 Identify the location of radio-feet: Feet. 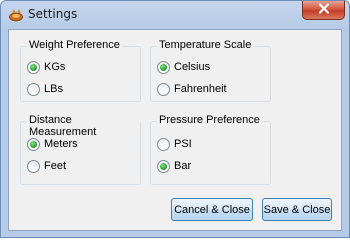
(46, 166).